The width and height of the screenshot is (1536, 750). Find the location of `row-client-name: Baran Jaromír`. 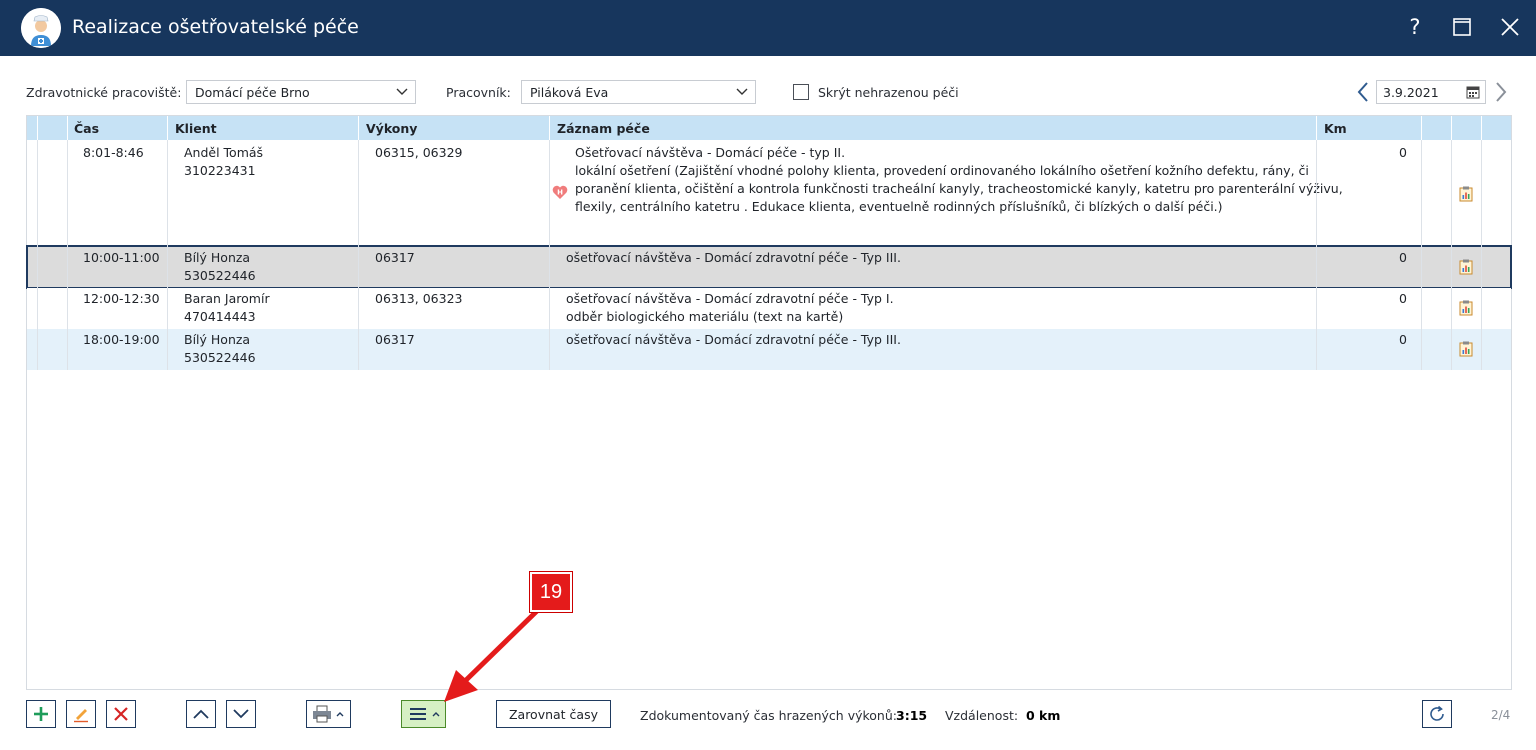

row-client-name: Baran Jaromír is located at coordinates (227, 298).